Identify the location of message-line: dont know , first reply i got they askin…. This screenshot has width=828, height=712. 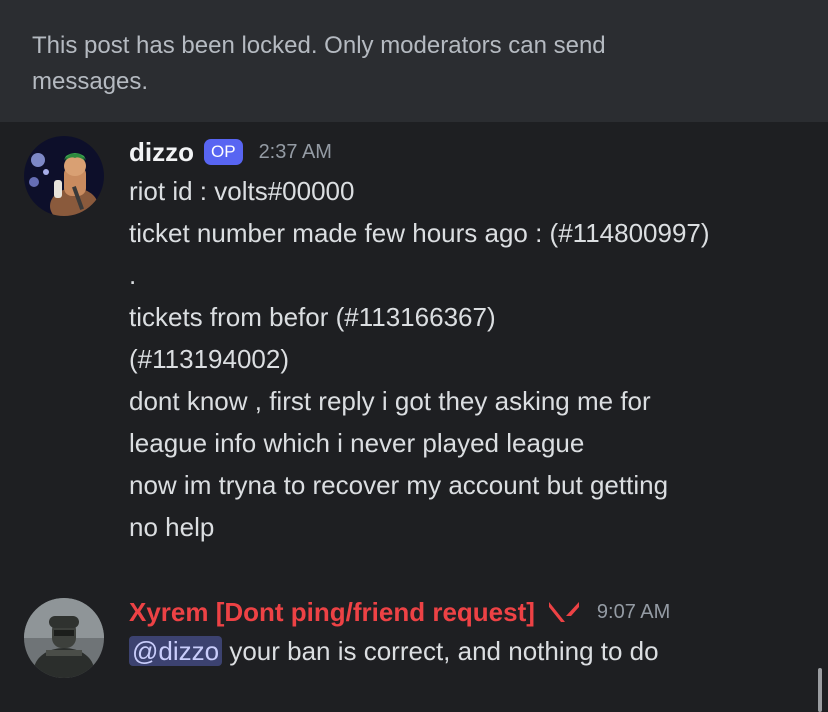
(390, 401).